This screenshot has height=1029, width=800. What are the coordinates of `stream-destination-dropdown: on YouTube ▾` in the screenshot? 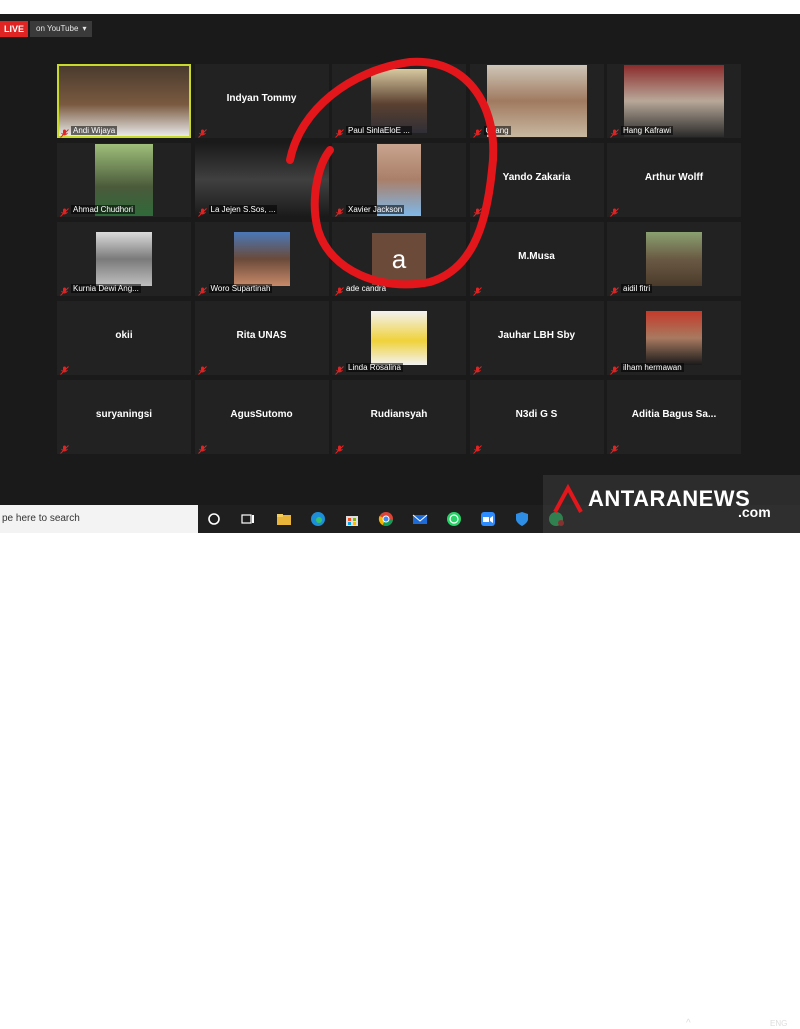 It's located at (61, 29).